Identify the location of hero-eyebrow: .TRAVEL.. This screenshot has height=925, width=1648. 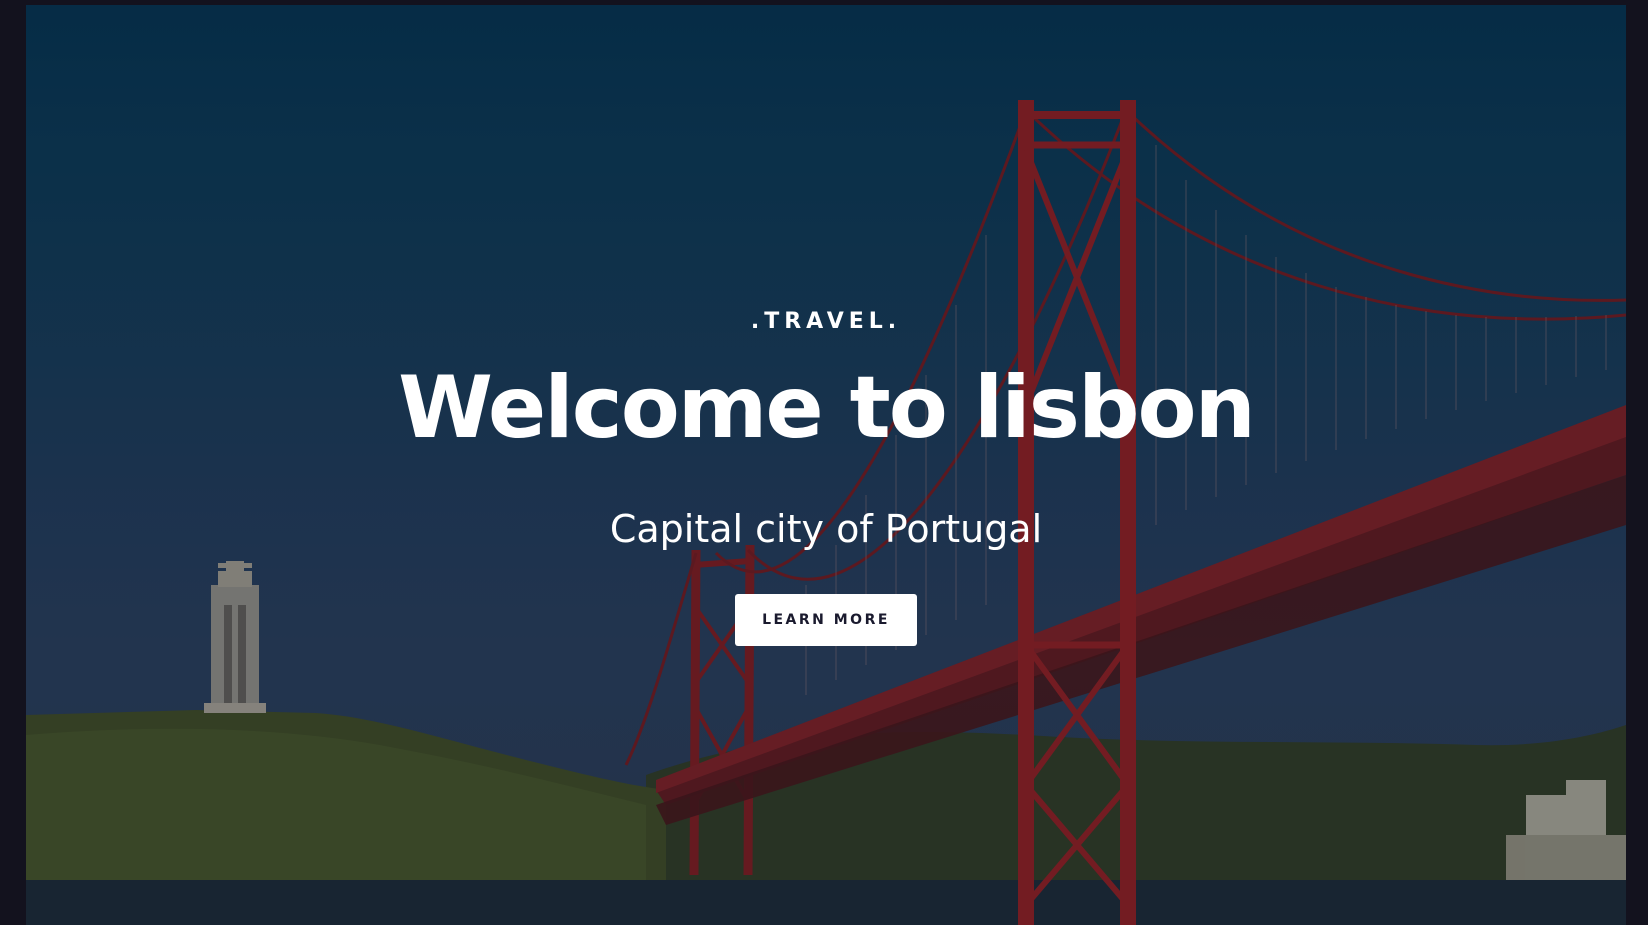
(826, 321).